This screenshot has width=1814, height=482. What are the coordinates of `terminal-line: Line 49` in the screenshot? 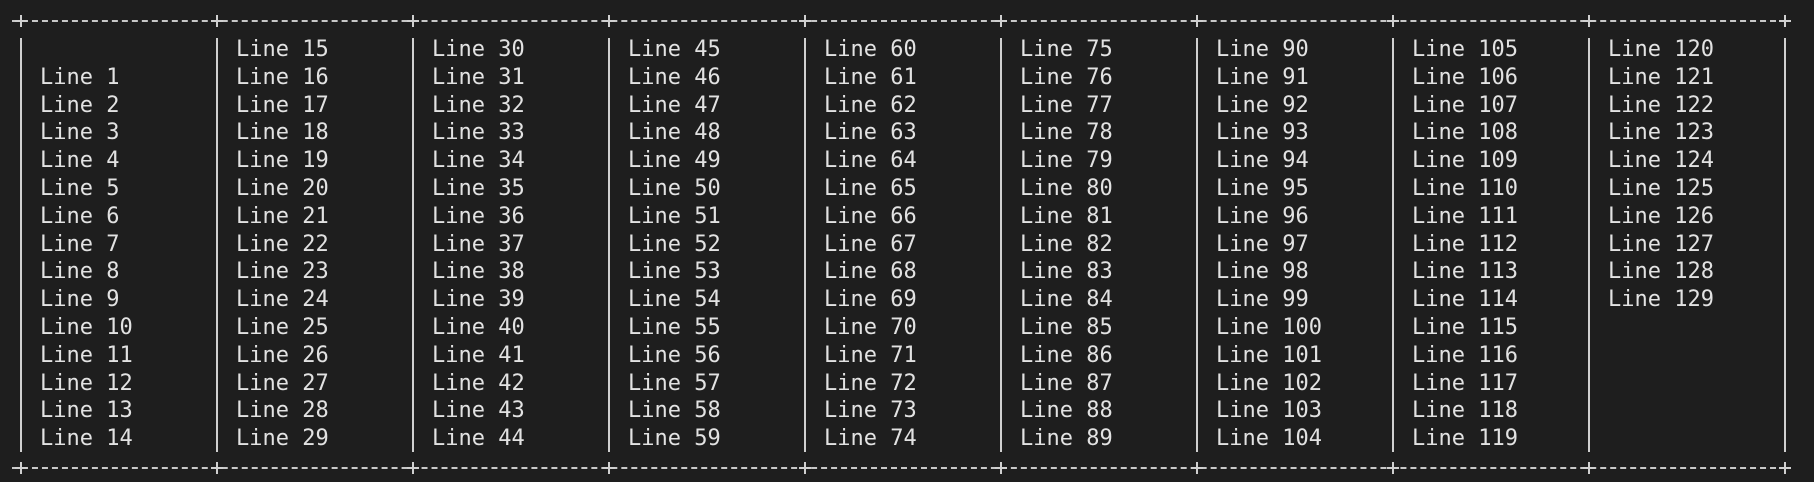 It's located at (674, 161).